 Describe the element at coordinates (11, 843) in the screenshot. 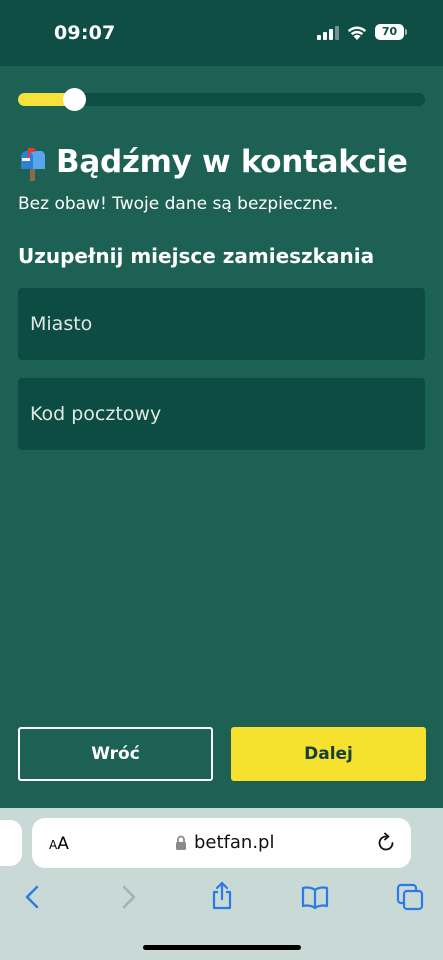

I see `previous-tab-peek` at that location.